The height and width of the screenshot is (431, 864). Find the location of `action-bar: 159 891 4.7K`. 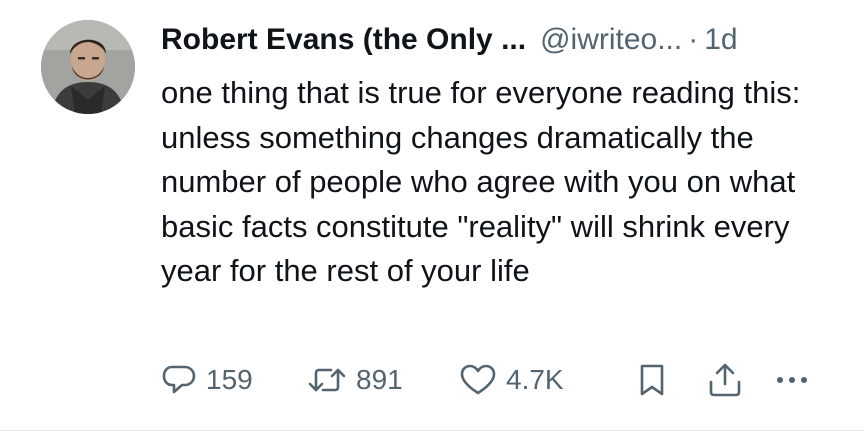

action-bar: 159 891 4.7K is located at coordinates (501, 380).